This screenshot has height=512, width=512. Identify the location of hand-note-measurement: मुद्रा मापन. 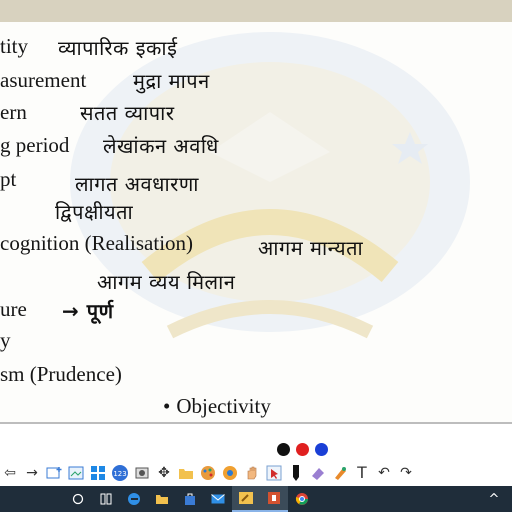
(171, 81).